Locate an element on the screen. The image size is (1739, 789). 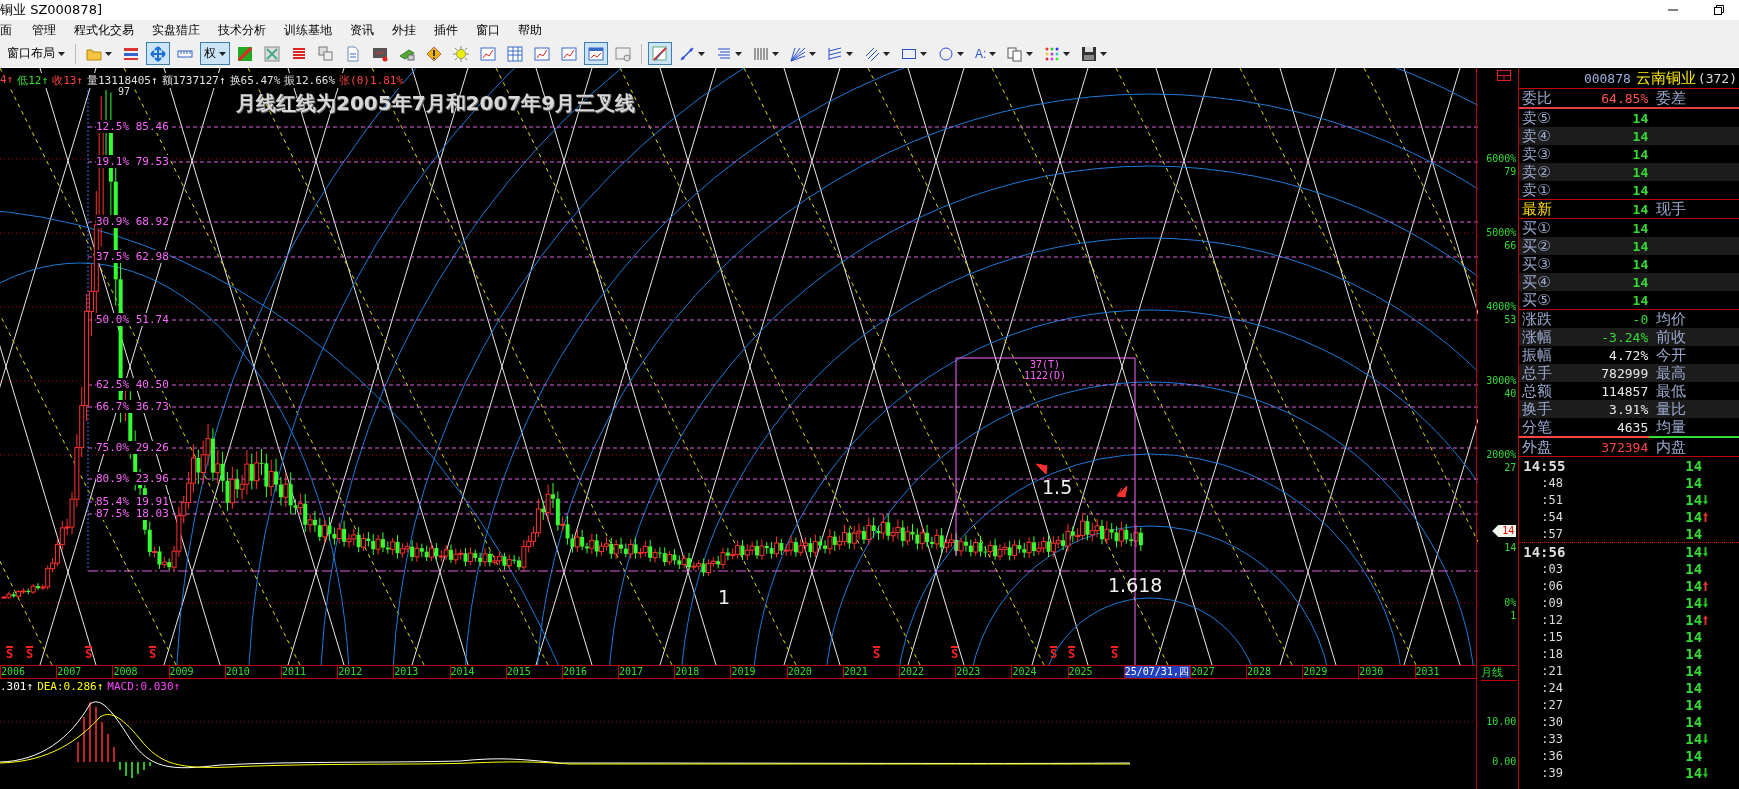
menu-item: 程式化交易 is located at coordinates (108, 30).